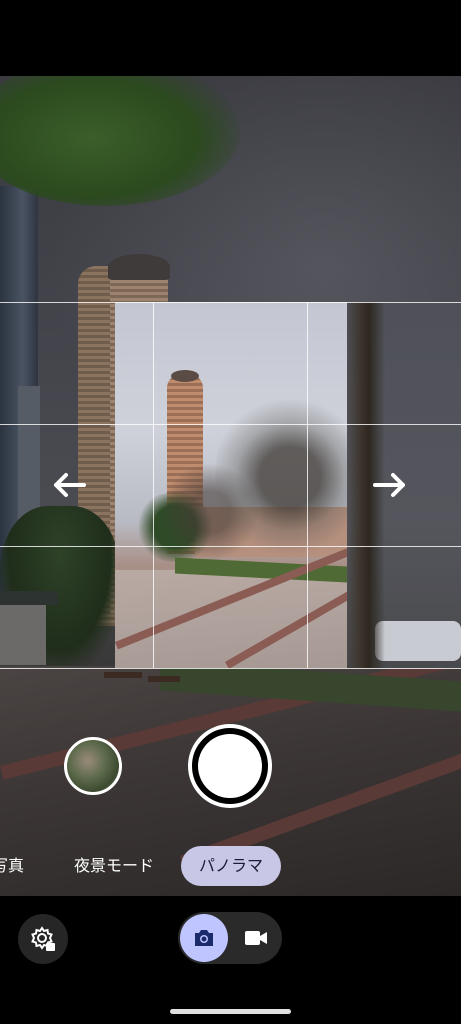  Describe the element at coordinates (185, 376) in the screenshot. I see `preview-tower-roof` at that location.